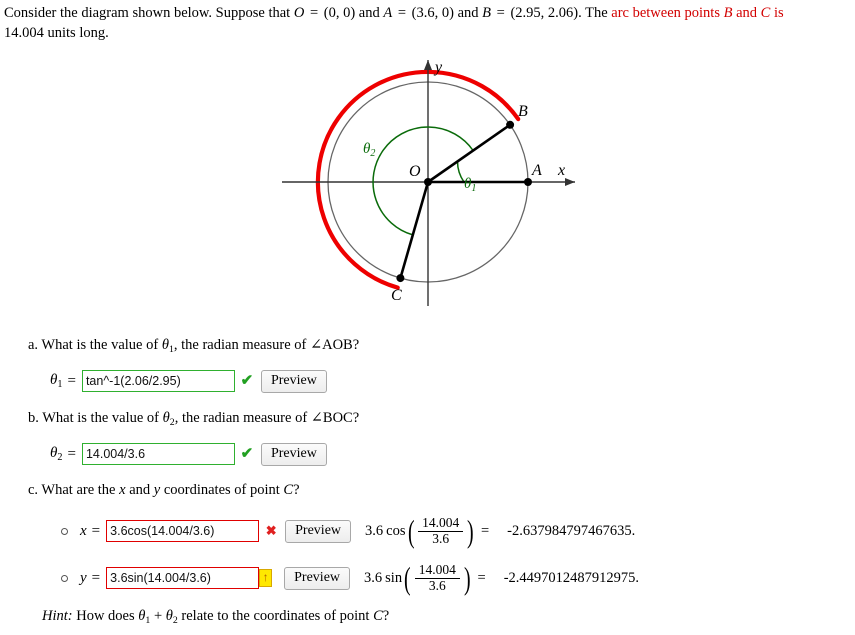 The height and width of the screenshot is (635, 855). What do you see at coordinates (64, 578) in the screenshot?
I see `bullet-icon-y` at bounding box center [64, 578].